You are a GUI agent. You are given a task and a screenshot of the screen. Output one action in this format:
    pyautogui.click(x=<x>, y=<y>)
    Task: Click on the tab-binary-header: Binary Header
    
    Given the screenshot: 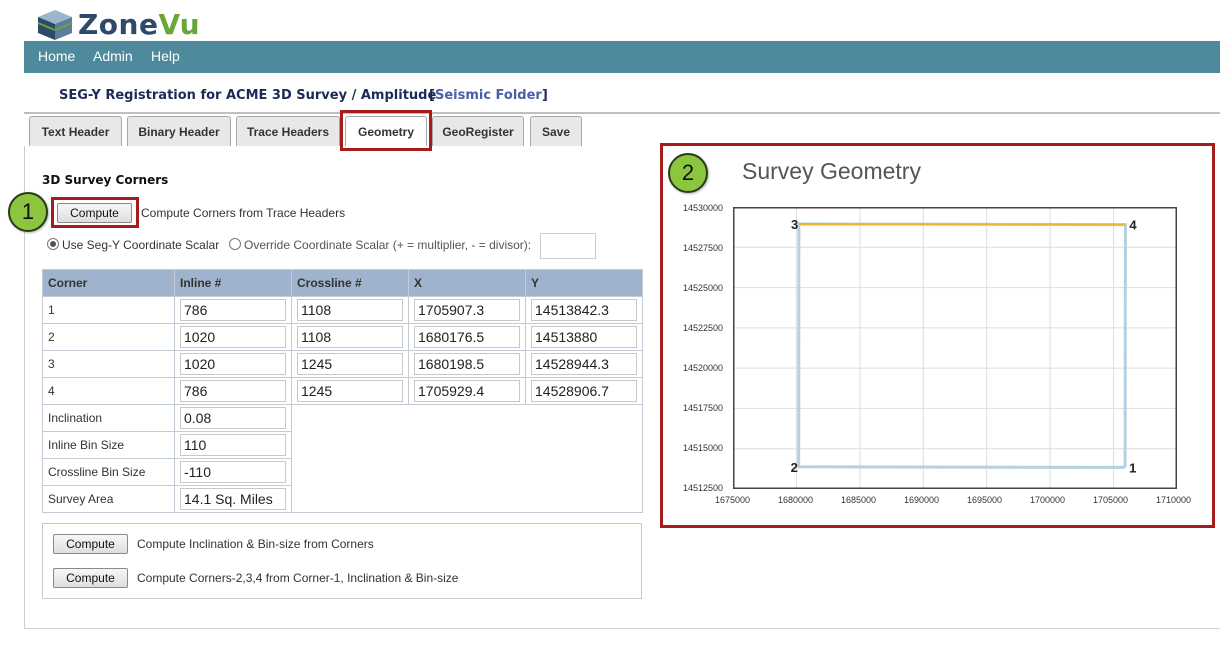 What is the action you would take?
    pyautogui.click(x=179, y=131)
    